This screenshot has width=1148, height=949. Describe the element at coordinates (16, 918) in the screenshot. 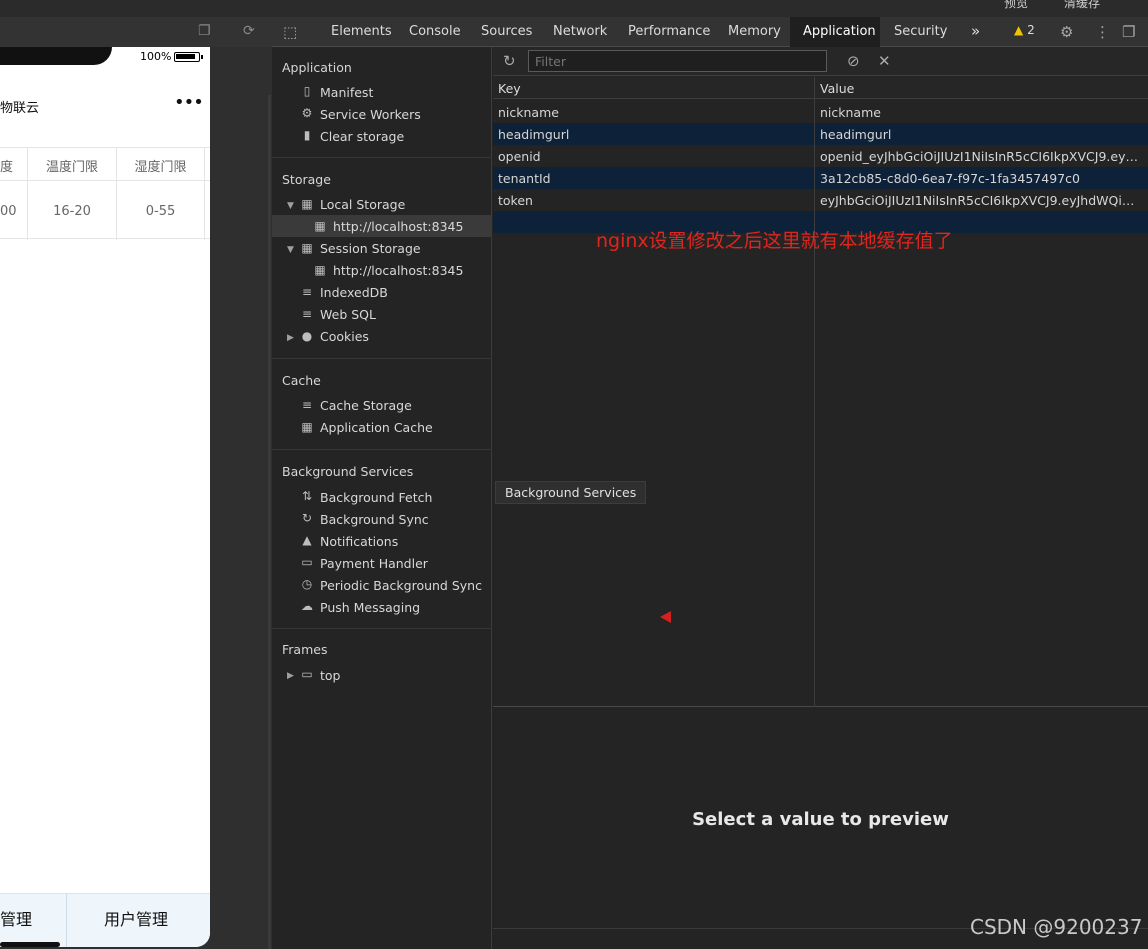

I see `tab-manage: 管理` at that location.